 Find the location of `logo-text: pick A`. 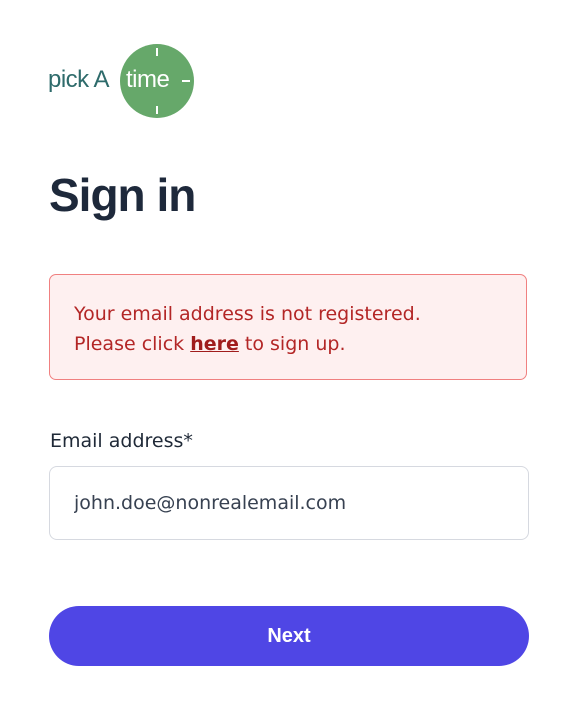

logo-text: pick A is located at coordinates (79, 79).